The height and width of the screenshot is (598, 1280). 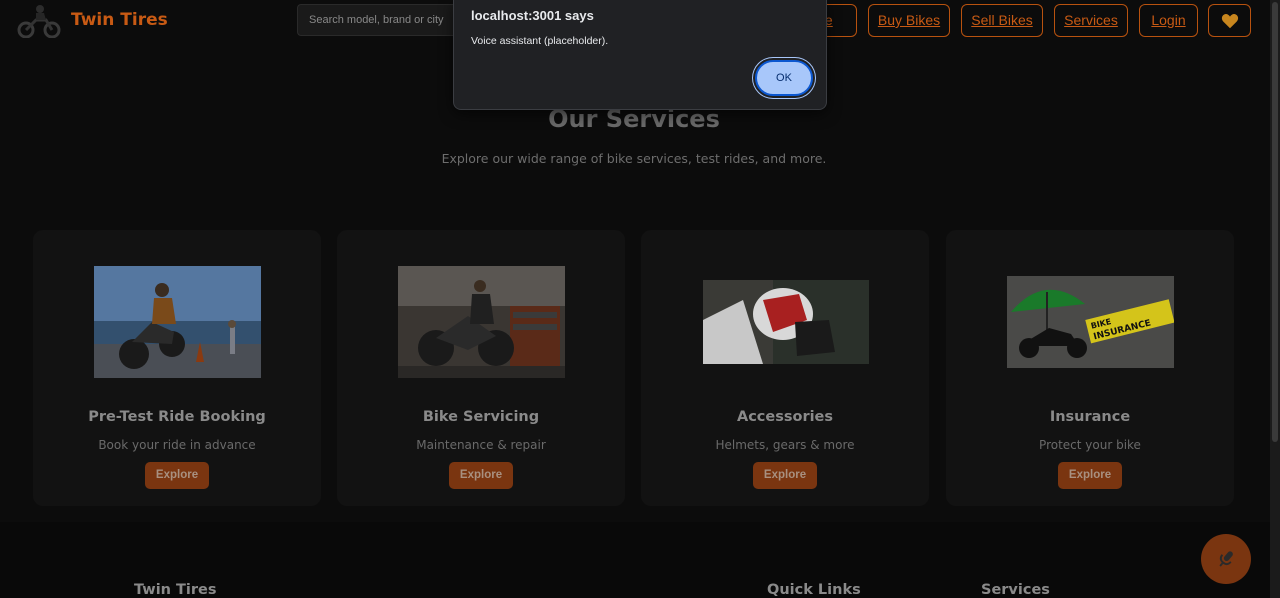 What do you see at coordinates (177, 322) in the screenshot?
I see `test-ride-image` at bounding box center [177, 322].